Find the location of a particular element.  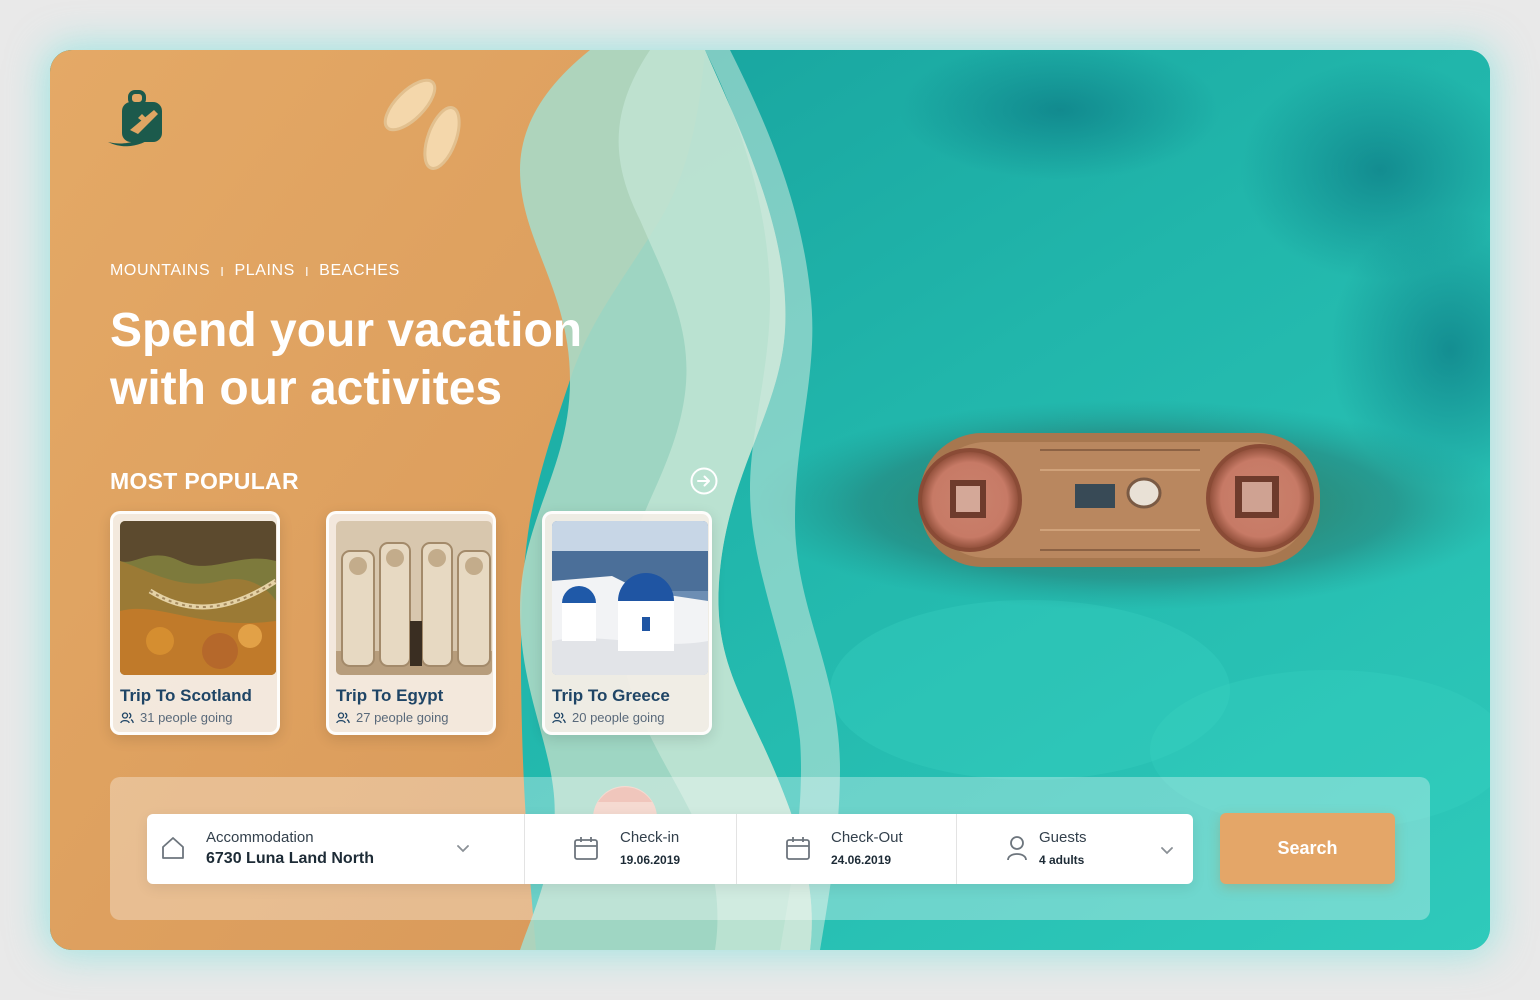

hero-title-line2: with our activites is located at coordinates (306, 388).